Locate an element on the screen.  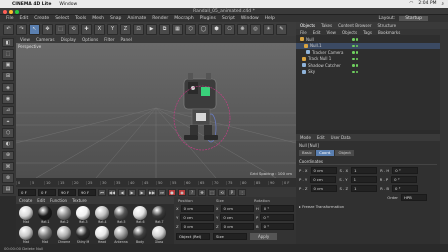
menu-help: Help is located at coordinates (270, 18).